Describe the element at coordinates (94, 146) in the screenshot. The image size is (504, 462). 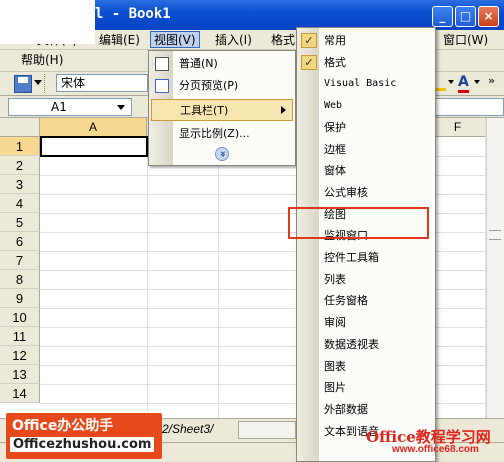
I see `active-cell-a1` at that location.